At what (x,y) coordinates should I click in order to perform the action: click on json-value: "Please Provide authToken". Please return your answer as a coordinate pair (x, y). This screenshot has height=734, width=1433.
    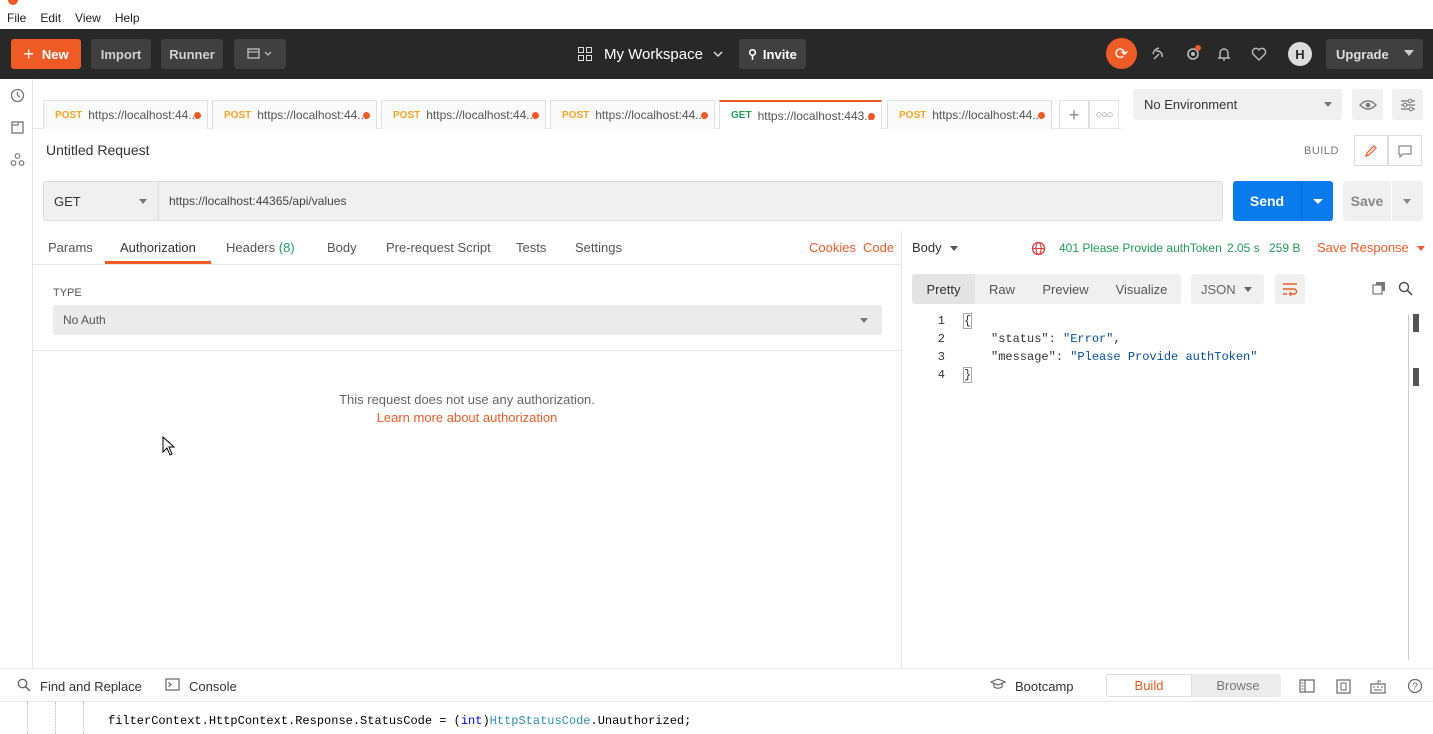
    Looking at the image, I should click on (1164, 357).